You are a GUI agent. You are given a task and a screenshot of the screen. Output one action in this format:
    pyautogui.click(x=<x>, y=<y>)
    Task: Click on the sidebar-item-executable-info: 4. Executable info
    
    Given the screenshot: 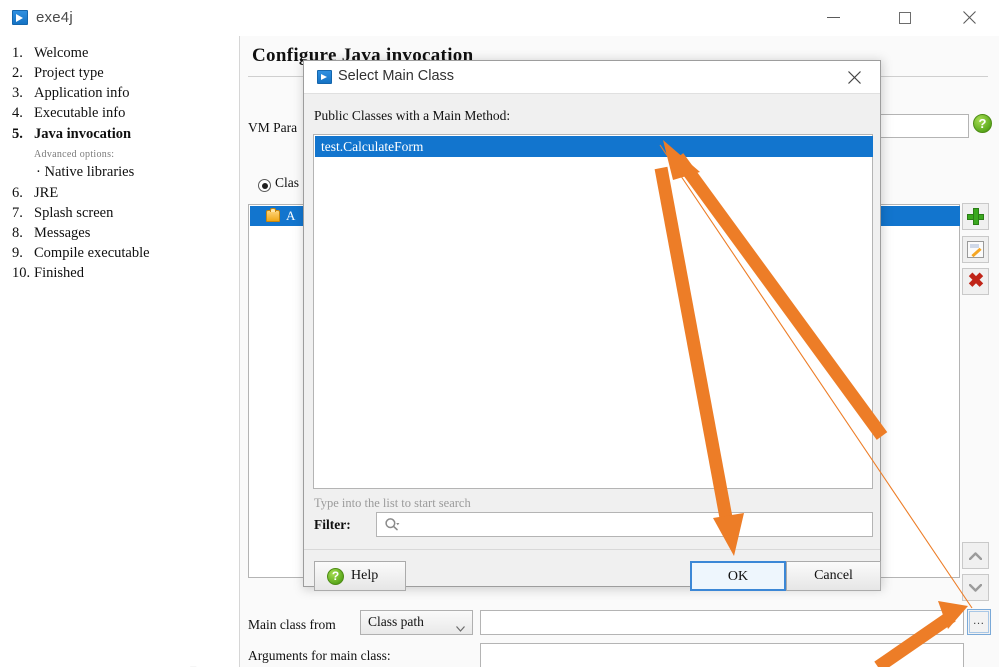 What is the action you would take?
    pyautogui.click(x=68, y=113)
    